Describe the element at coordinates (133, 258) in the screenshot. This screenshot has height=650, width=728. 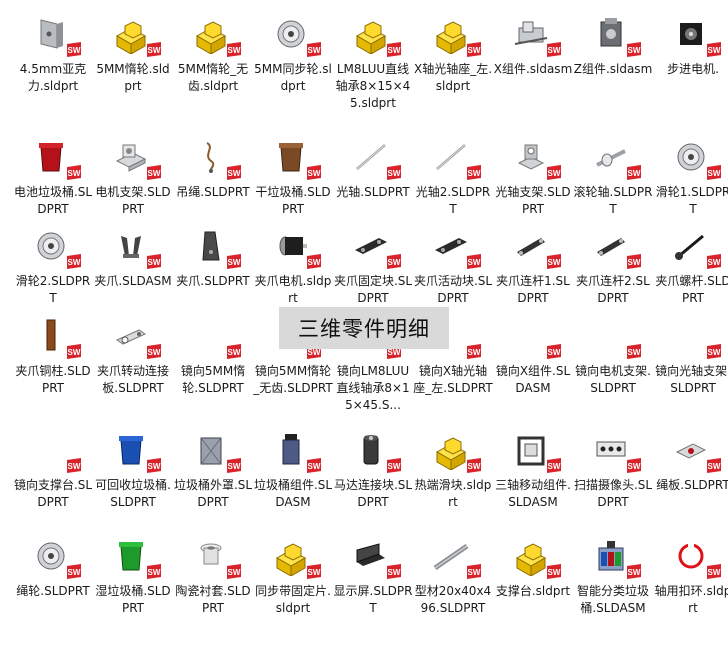
I see `file-item: SW 夹爪.SLDASM` at that location.